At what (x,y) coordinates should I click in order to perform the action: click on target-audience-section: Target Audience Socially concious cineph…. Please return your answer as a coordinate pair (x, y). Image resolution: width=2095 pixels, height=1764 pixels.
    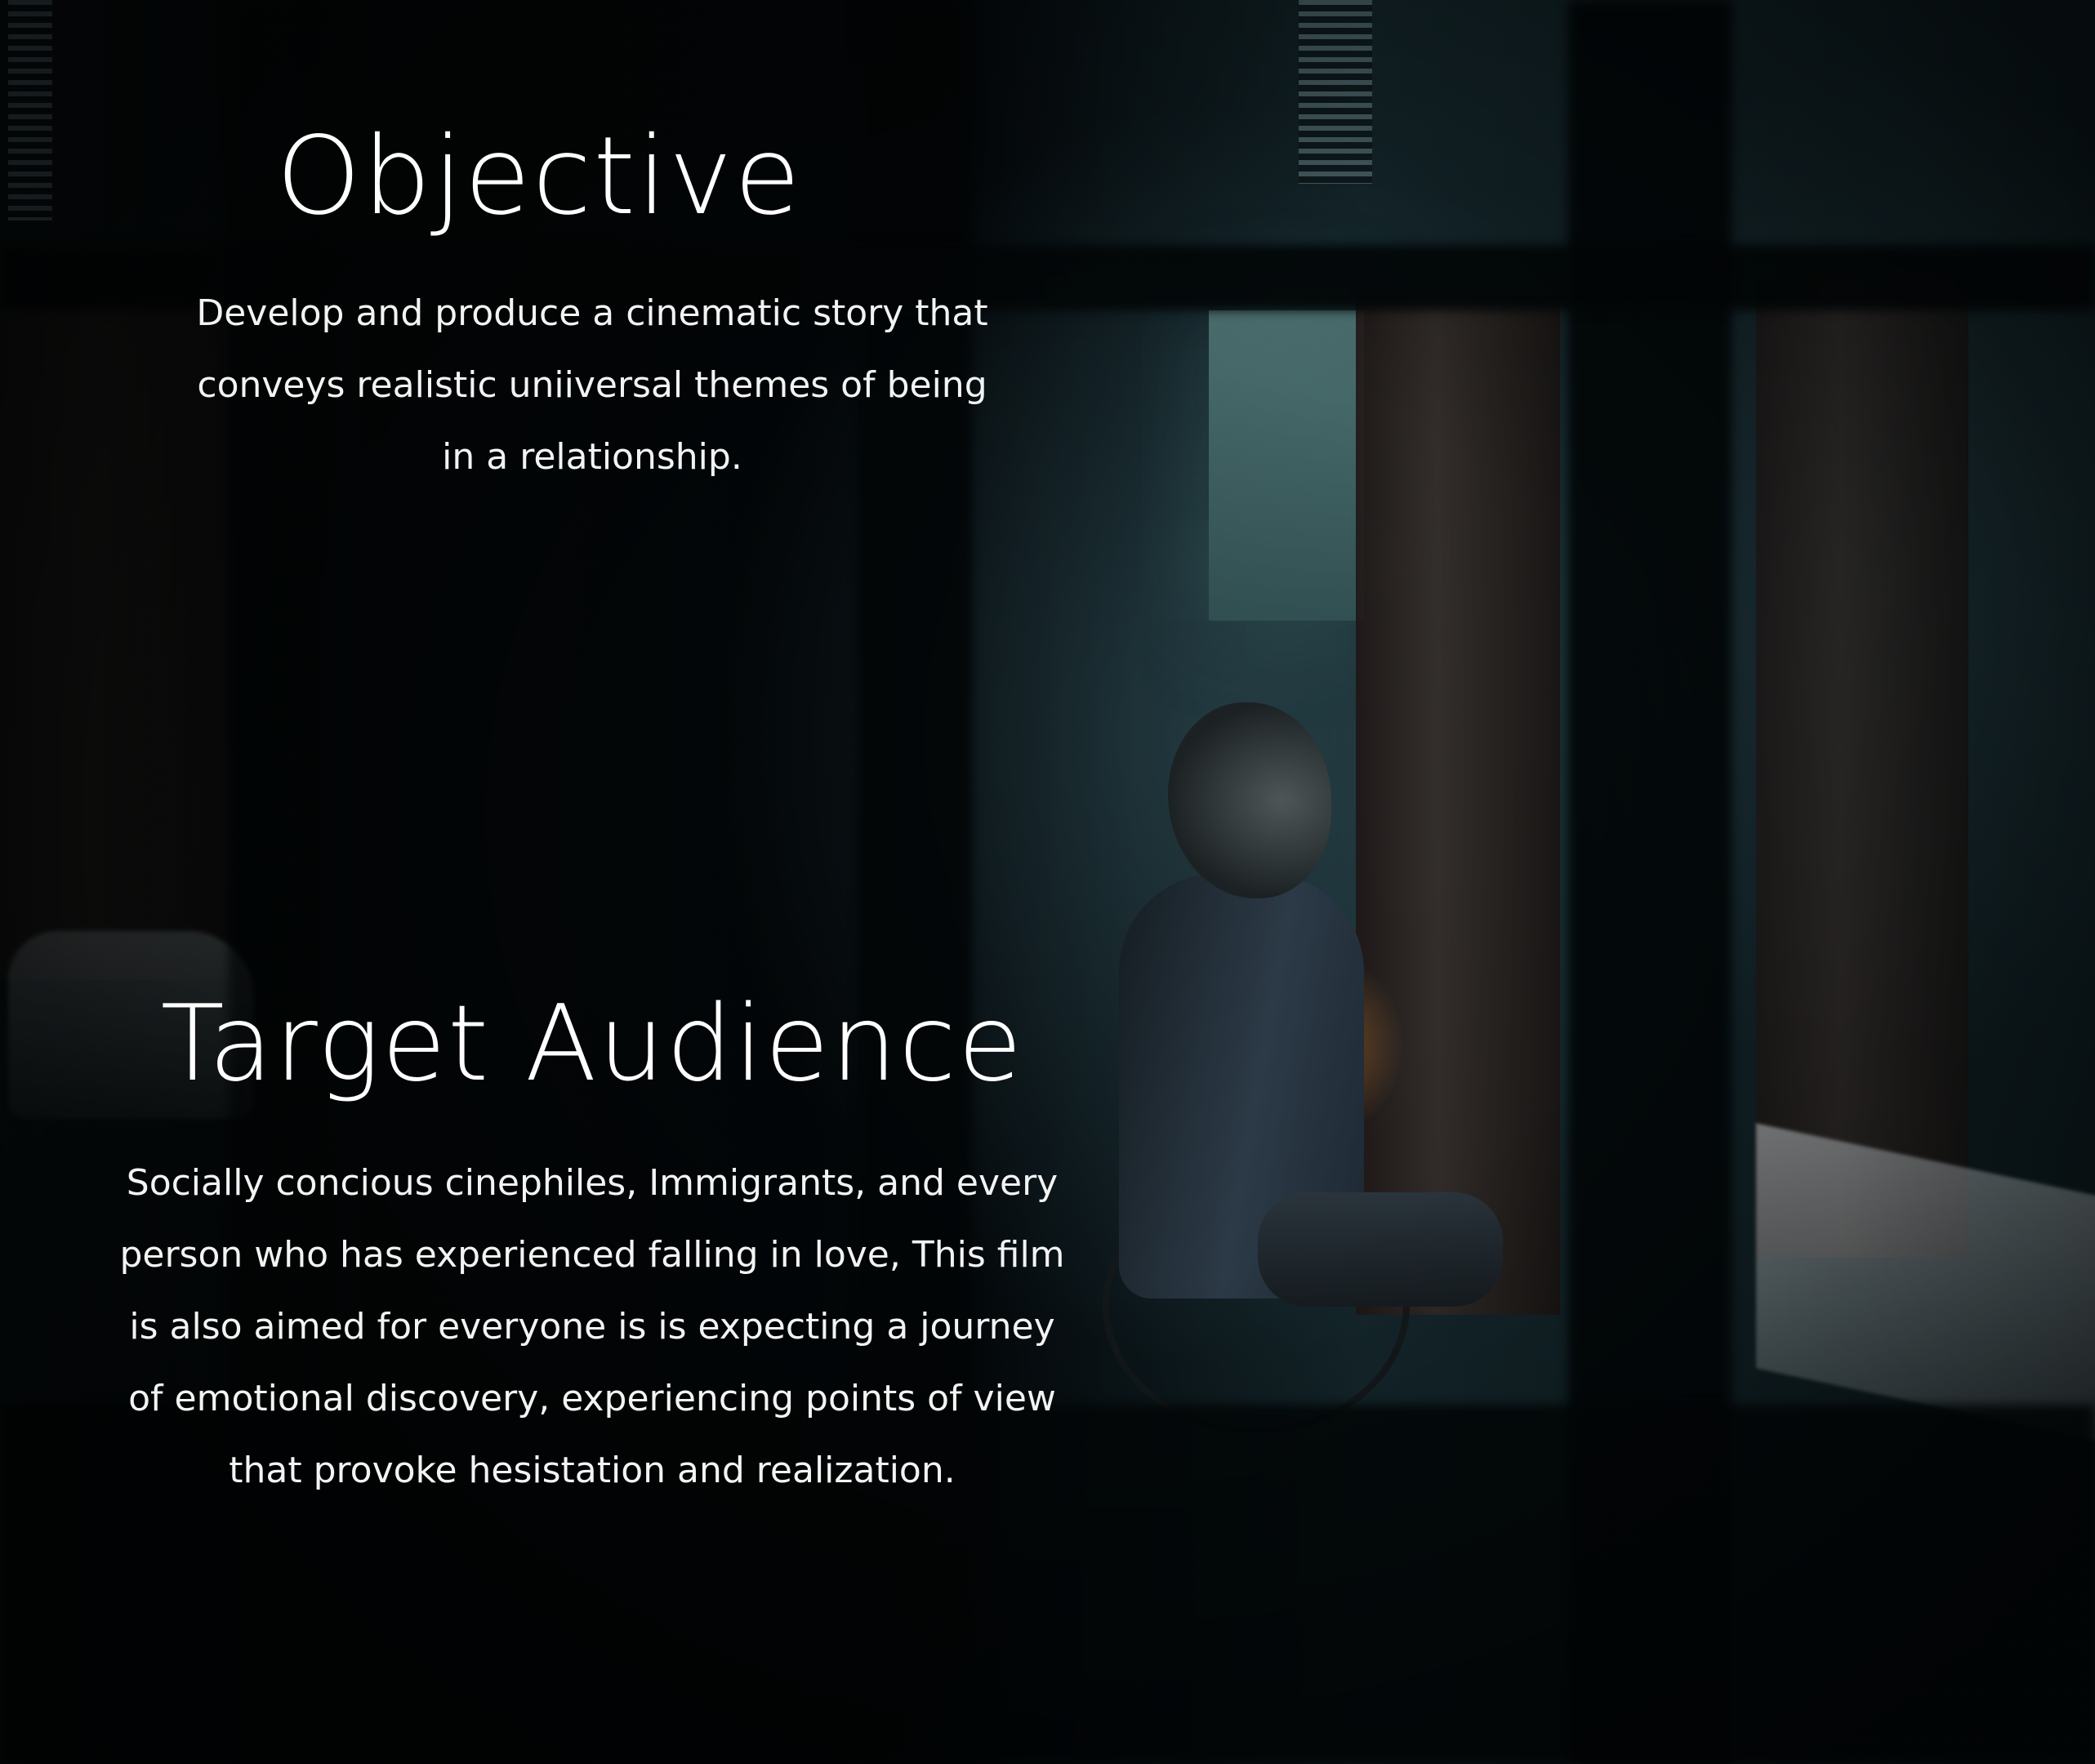
    Looking at the image, I should click on (592, 1249).